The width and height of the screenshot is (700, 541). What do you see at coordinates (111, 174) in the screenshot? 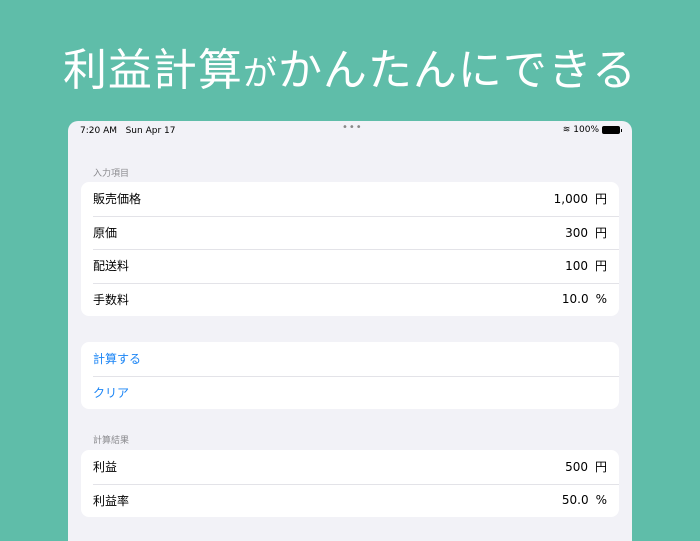
I see `input-section-label: 入力項目` at bounding box center [111, 174].